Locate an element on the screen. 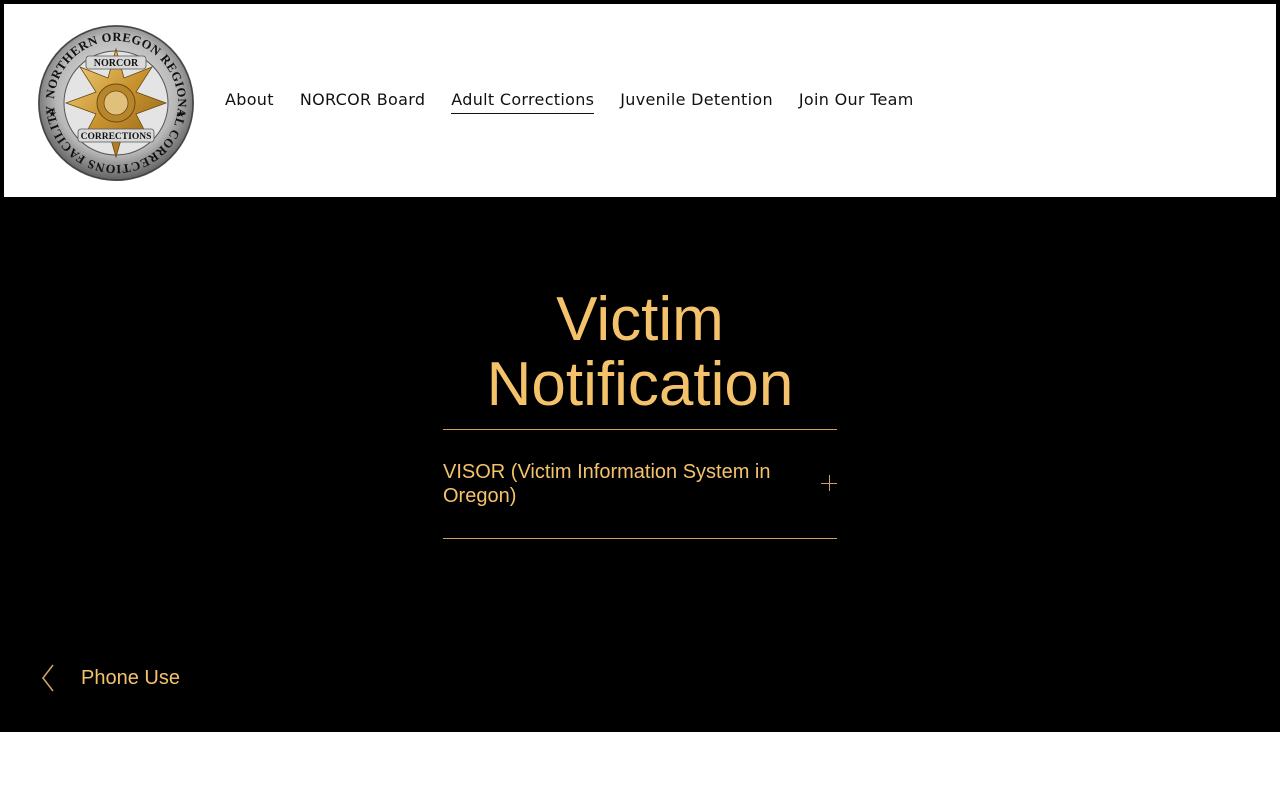  svg-text: CORRECTIONS is located at coordinates (116, 137).